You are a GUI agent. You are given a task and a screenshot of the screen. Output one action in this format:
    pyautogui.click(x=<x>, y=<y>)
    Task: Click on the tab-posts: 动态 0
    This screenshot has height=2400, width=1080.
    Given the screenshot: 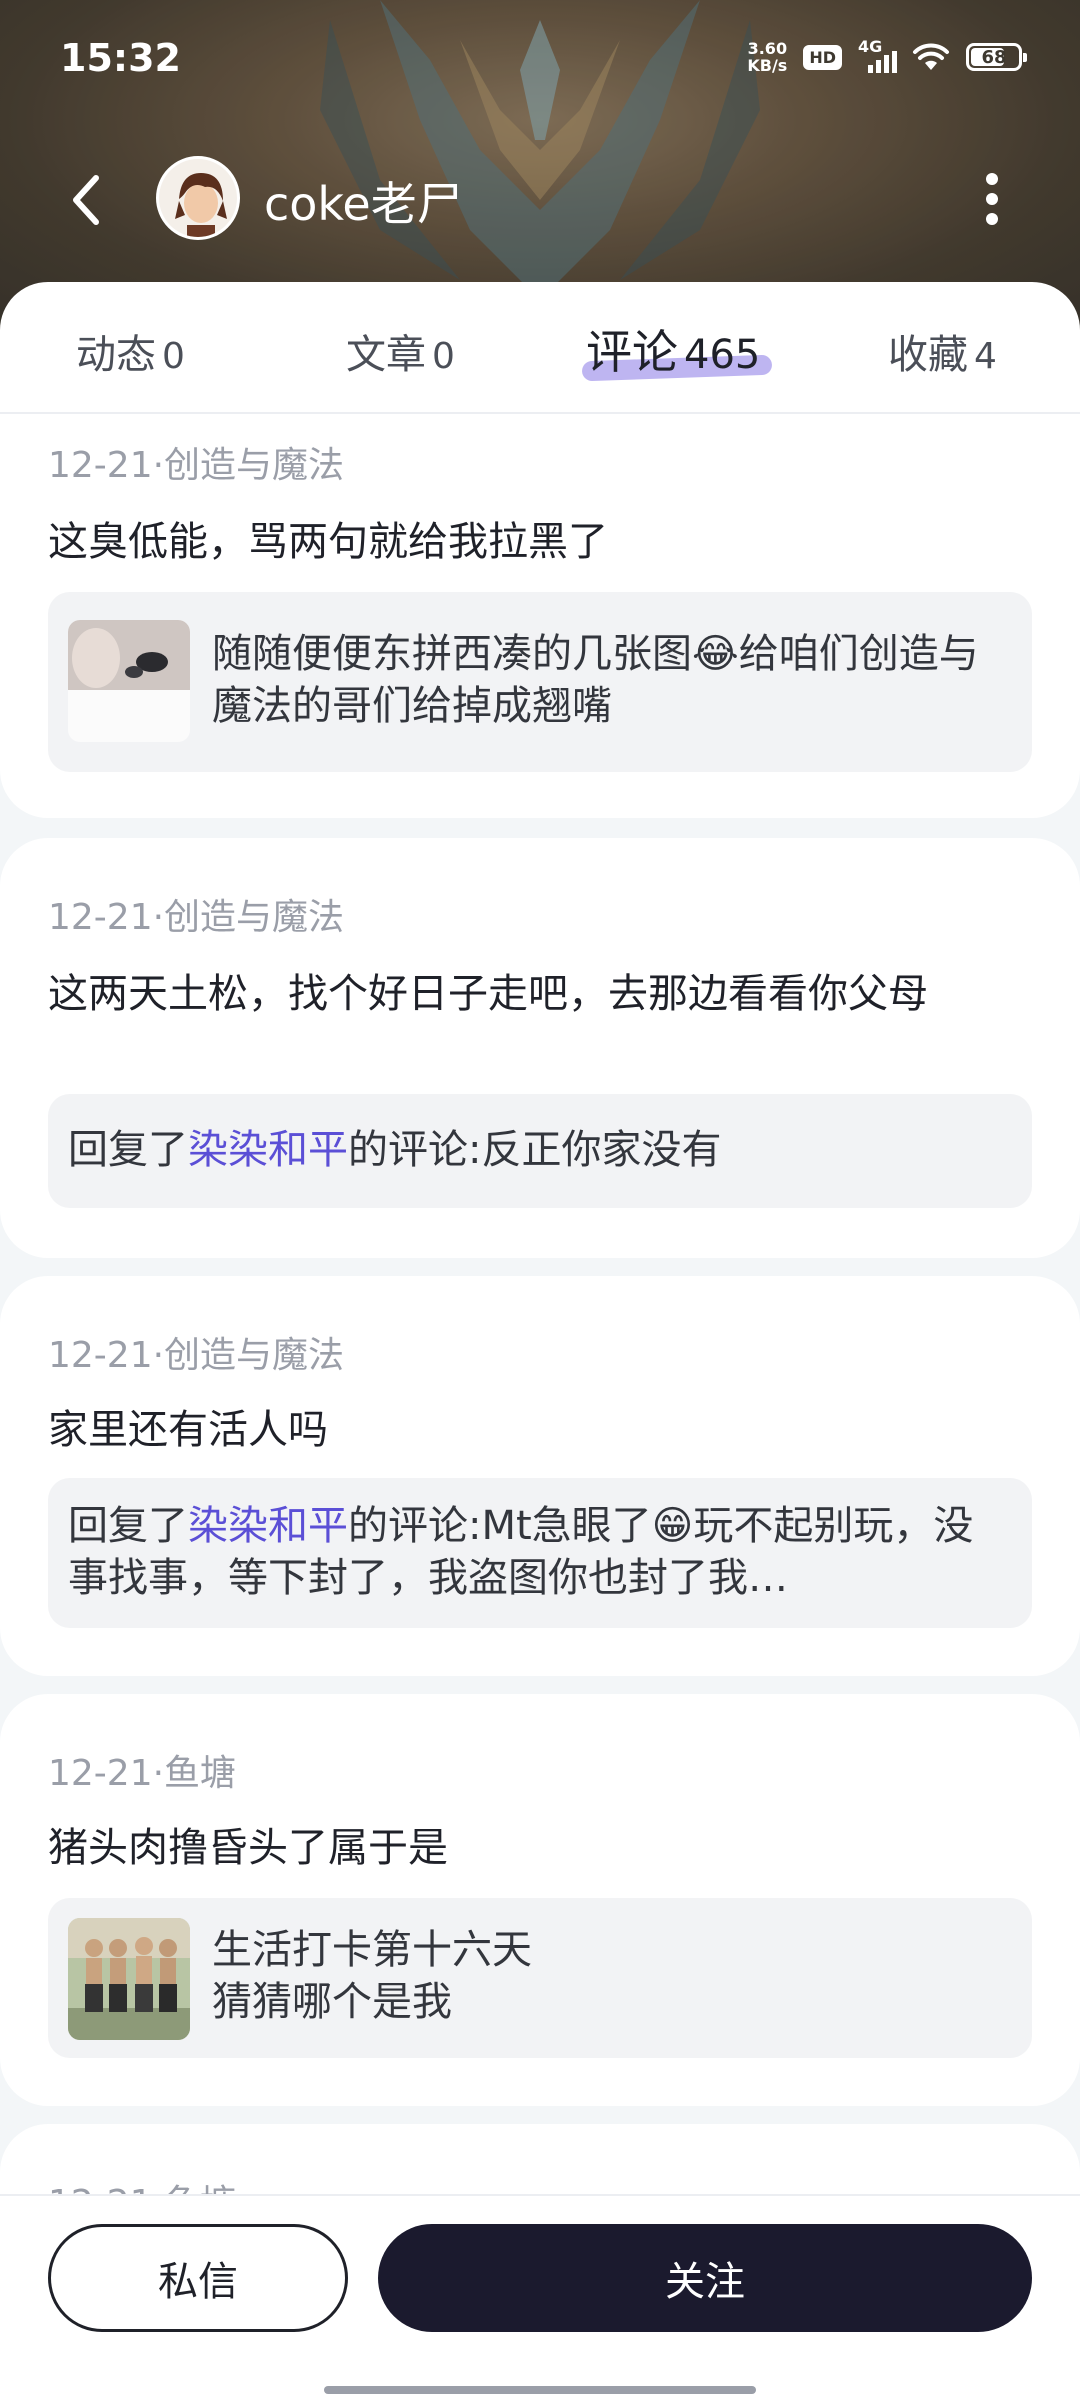 What is the action you would take?
    pyautogui.click(x=130, y=351)
    